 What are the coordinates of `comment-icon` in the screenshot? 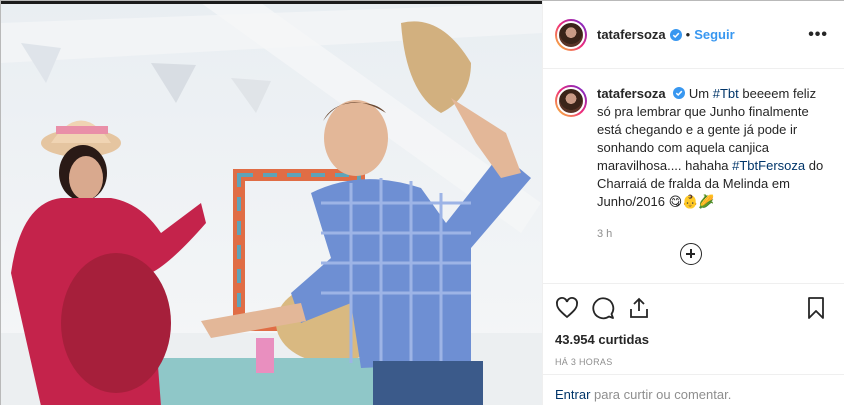 It's located at (603, 308).